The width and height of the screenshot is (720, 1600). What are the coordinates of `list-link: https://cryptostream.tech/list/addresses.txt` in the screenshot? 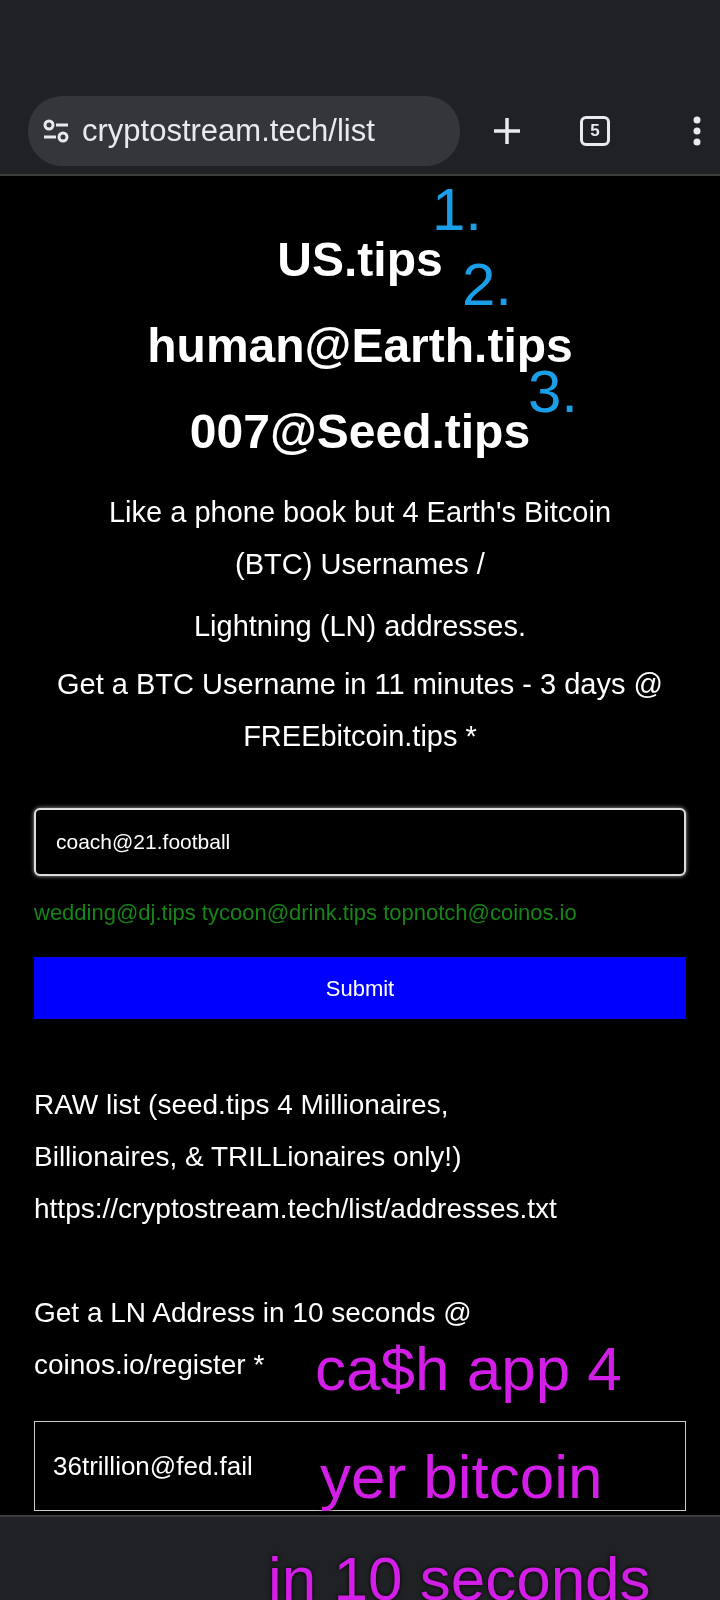 It's located at (360, 1209).